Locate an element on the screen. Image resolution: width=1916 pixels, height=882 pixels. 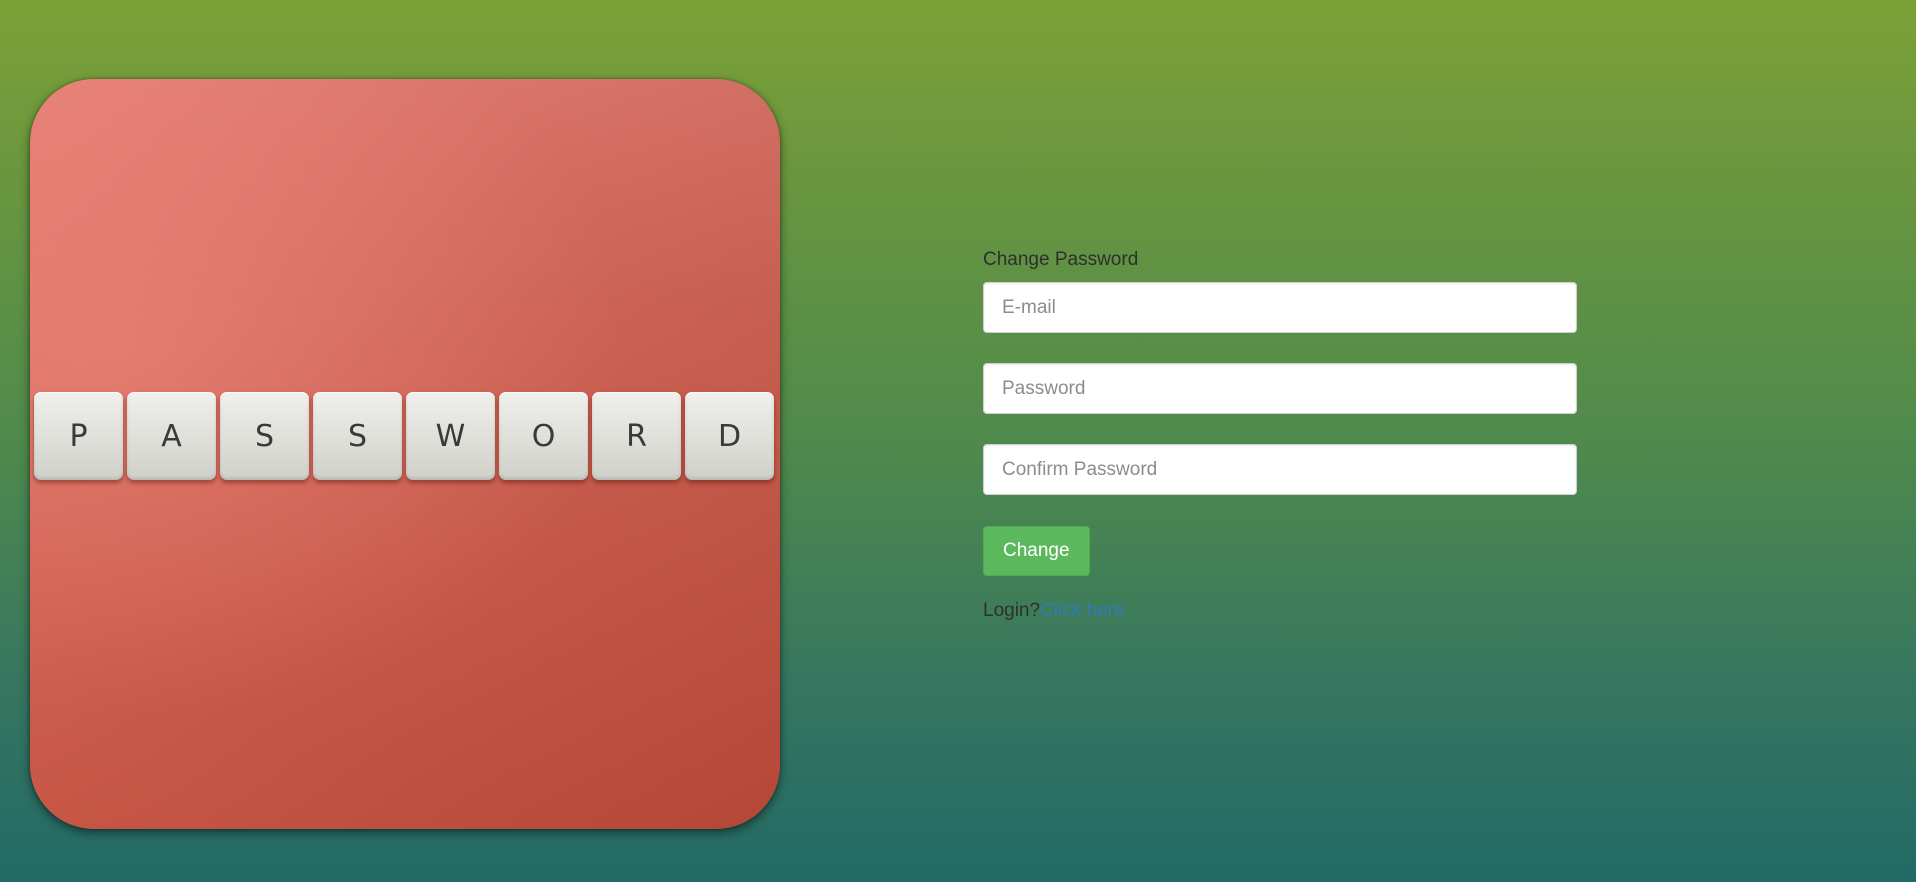
keycap: O is located at coordinates (543, 436).